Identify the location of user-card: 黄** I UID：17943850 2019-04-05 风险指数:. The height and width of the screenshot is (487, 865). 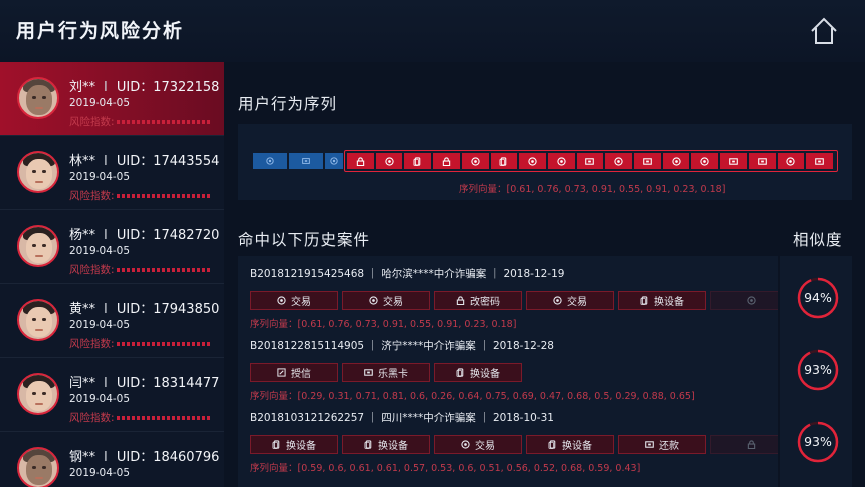
(112, 321).